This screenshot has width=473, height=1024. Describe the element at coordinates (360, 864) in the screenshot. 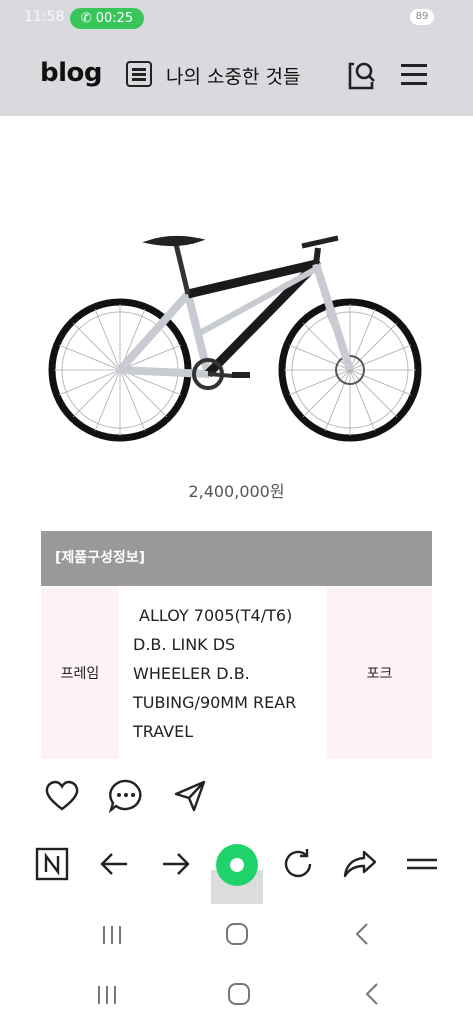

I see `share-arrow-icon` at that location.